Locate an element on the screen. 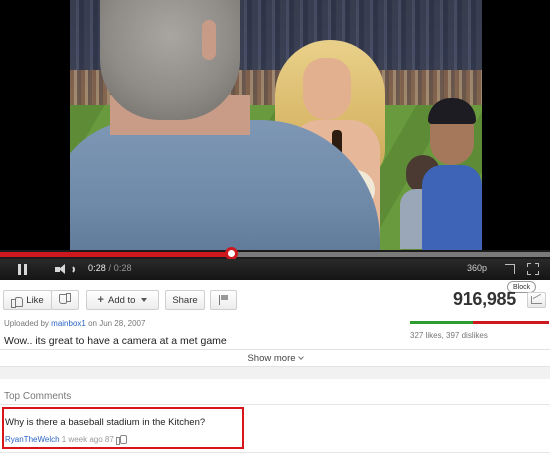  upload-info: Uploaded by mainbox1 on Jun 28, 2007 is located at coordinates (74, 323).